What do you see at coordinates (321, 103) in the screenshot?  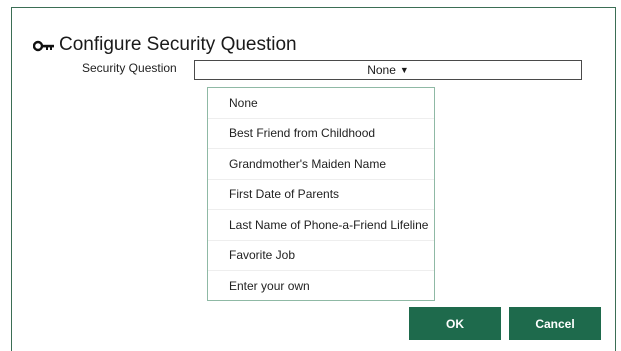 I see `dropdown-option-none: None` at bounding box center [321, 103].